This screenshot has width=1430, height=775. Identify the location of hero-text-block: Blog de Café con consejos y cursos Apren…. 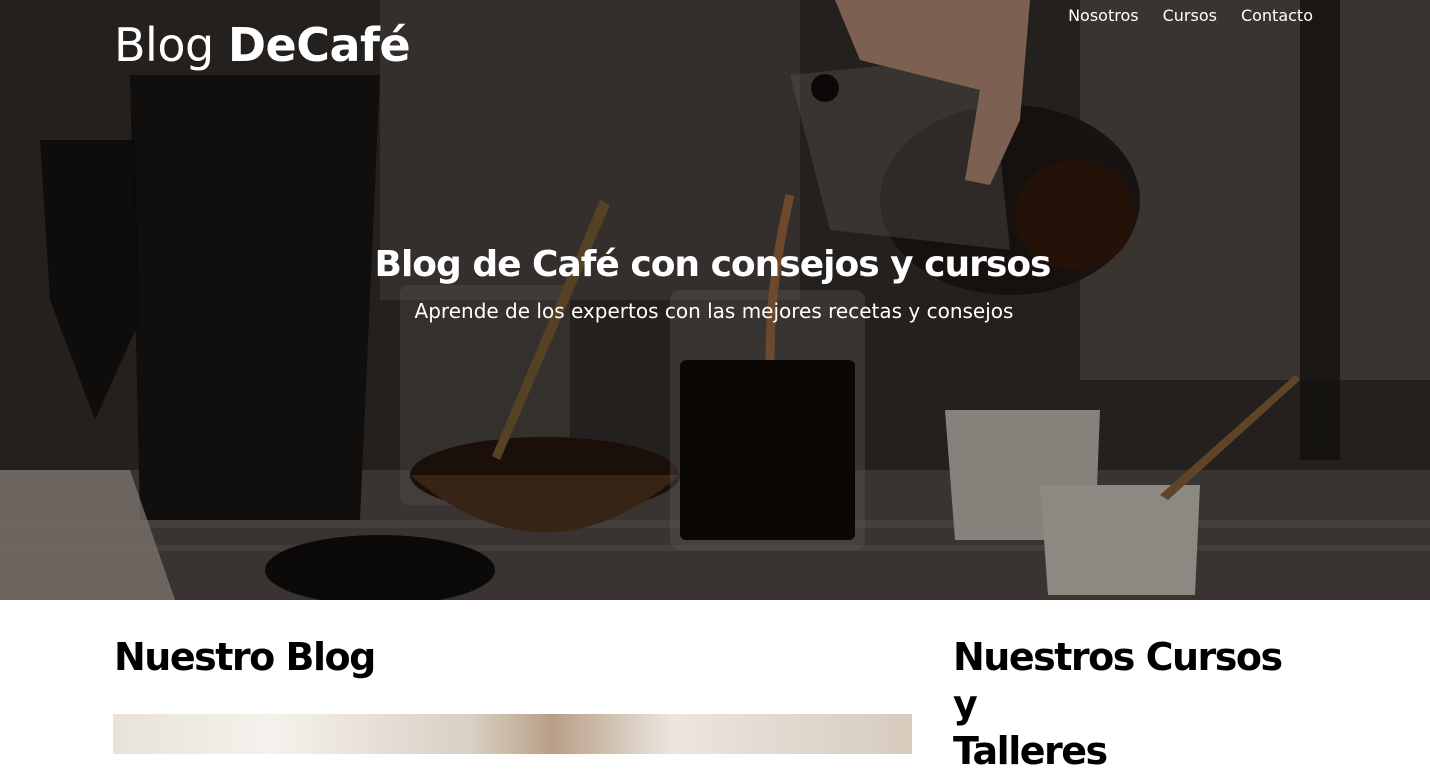
(715, 283).